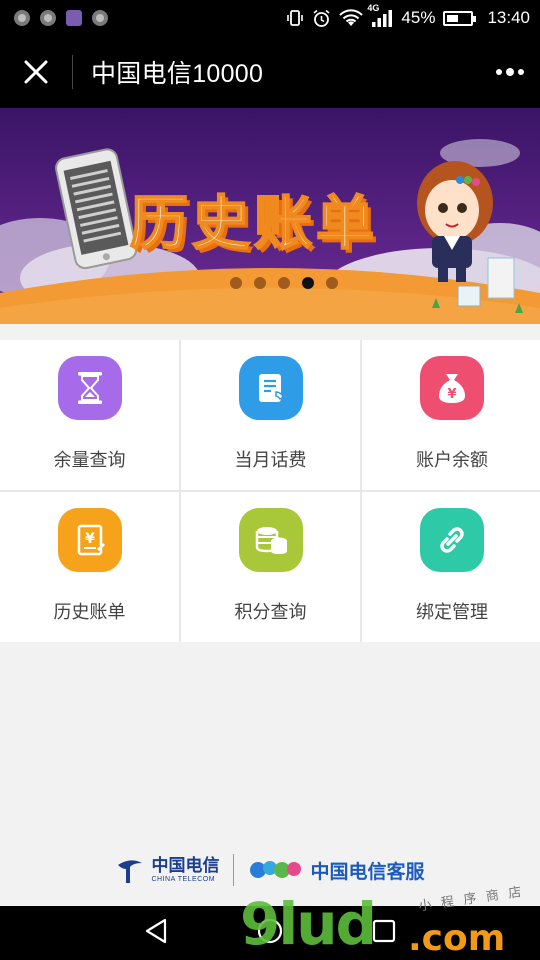 The image size is (540, 960). I want to click on customer-service-logo: 中国电信客服, so click(336, 870).